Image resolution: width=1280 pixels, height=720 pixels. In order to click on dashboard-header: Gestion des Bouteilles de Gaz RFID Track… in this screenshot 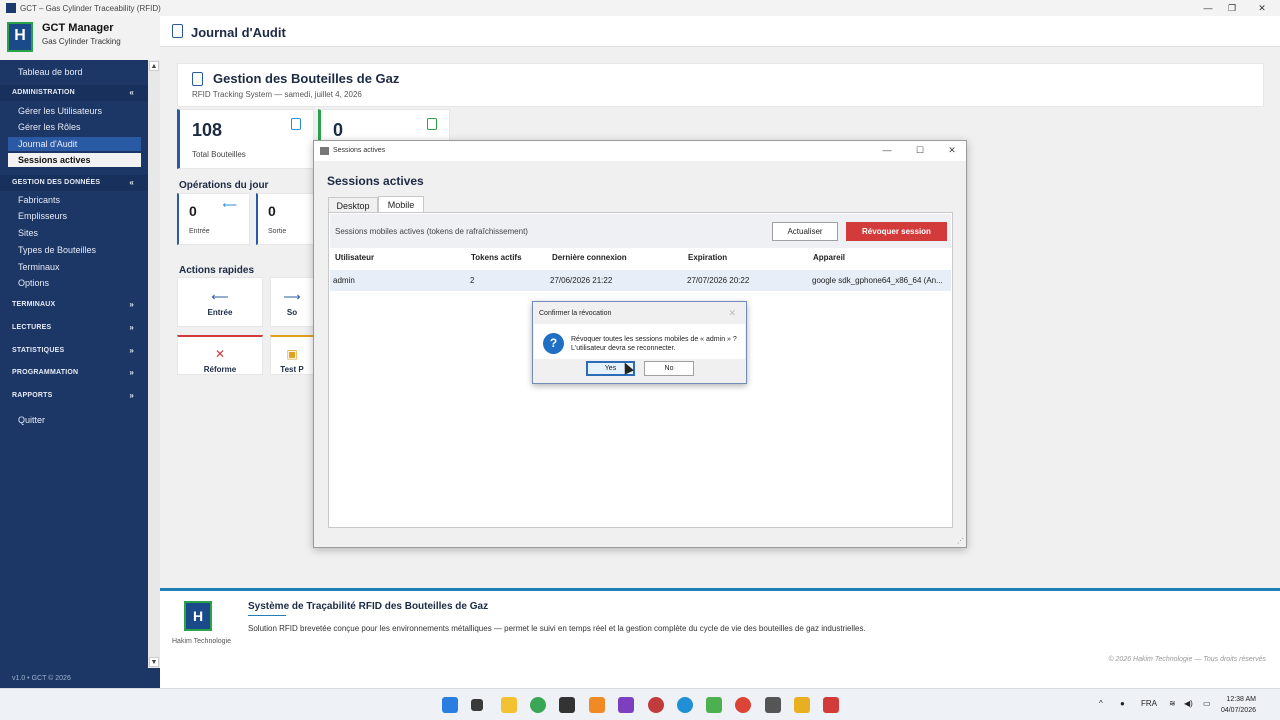, I will do `click(720, 85)`.